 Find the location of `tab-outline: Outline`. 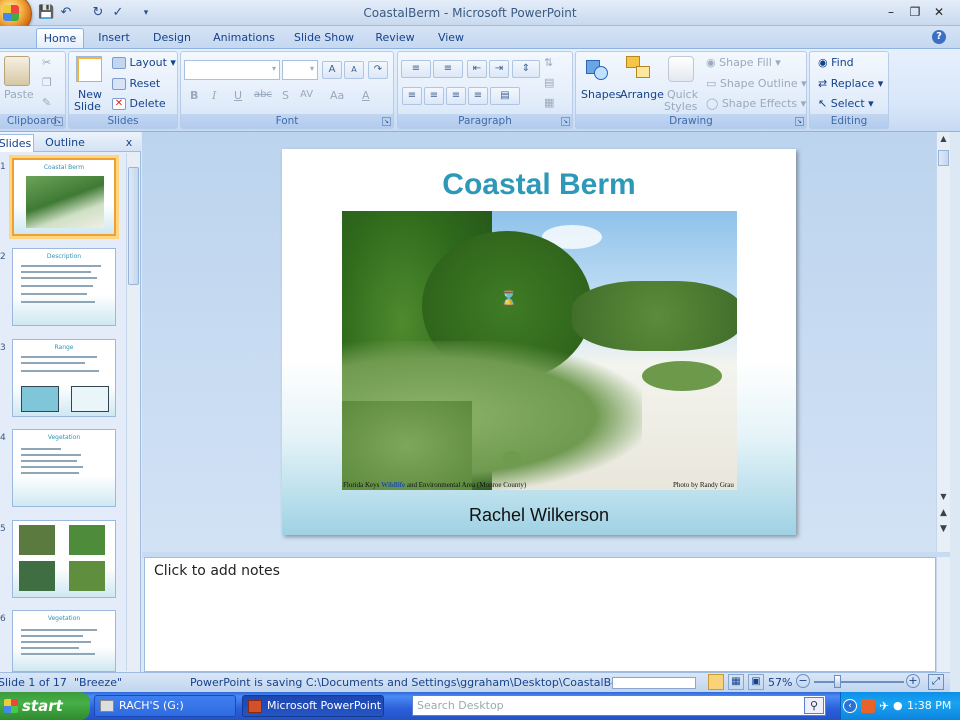

tab-outline: Outline is located at coordinates (65, 143).